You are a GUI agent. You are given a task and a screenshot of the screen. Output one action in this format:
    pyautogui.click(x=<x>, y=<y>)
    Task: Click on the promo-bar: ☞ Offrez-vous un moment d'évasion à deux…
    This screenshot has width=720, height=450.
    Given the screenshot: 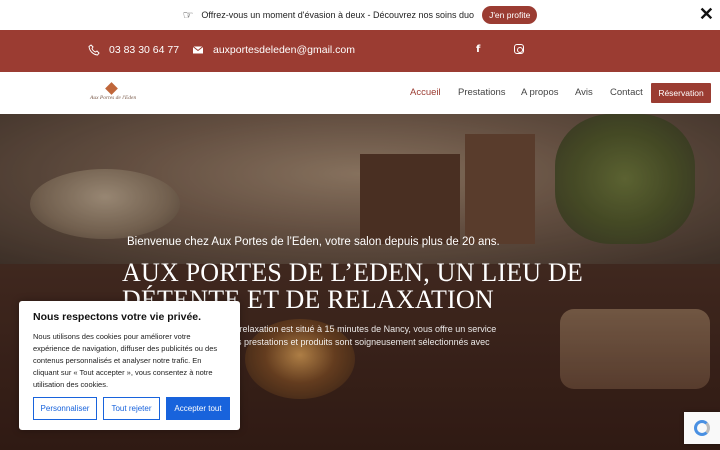 What is the action you would take?
    pyautogui.click(x=360, y=15)
    